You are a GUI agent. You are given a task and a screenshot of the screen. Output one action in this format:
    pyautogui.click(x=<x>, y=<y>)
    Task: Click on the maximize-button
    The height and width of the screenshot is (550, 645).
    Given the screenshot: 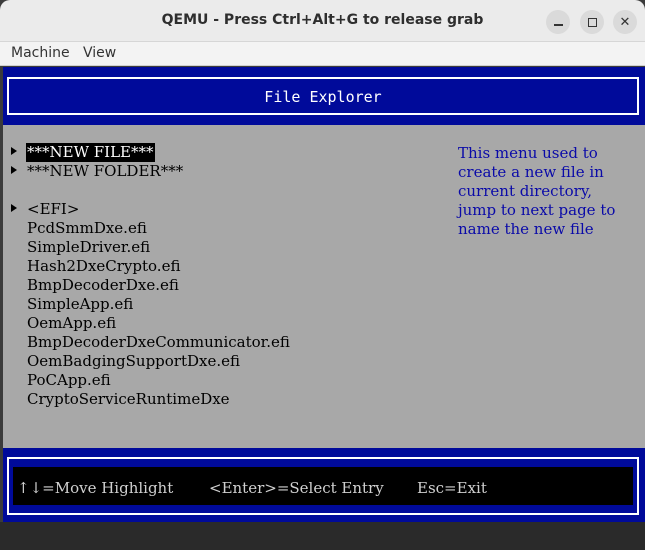 What is the action you would take?
    pyautogui.click(x=592, y=22)
    